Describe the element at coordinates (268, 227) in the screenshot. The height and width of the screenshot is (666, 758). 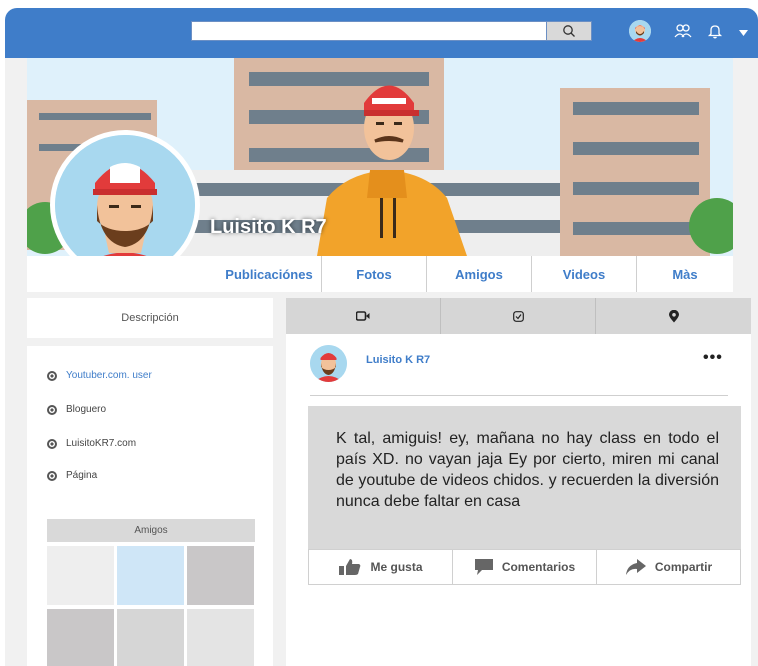
I see `profile-name: Luisito K R7` at that location.